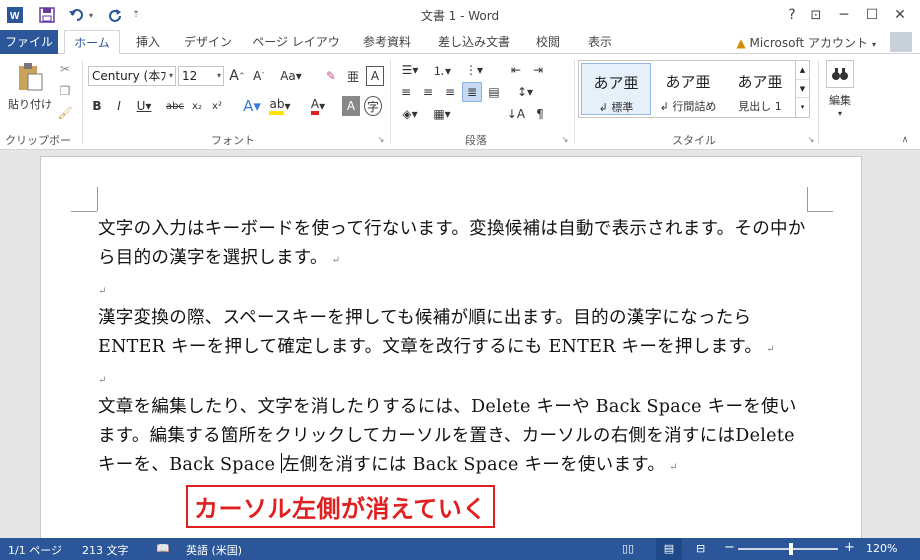 The image size is (920, 560). What do you see at coordinates (201, 76) in the screenshot?
I see `font-size-combo: 12 ▾` at bounding box center [201, 76].